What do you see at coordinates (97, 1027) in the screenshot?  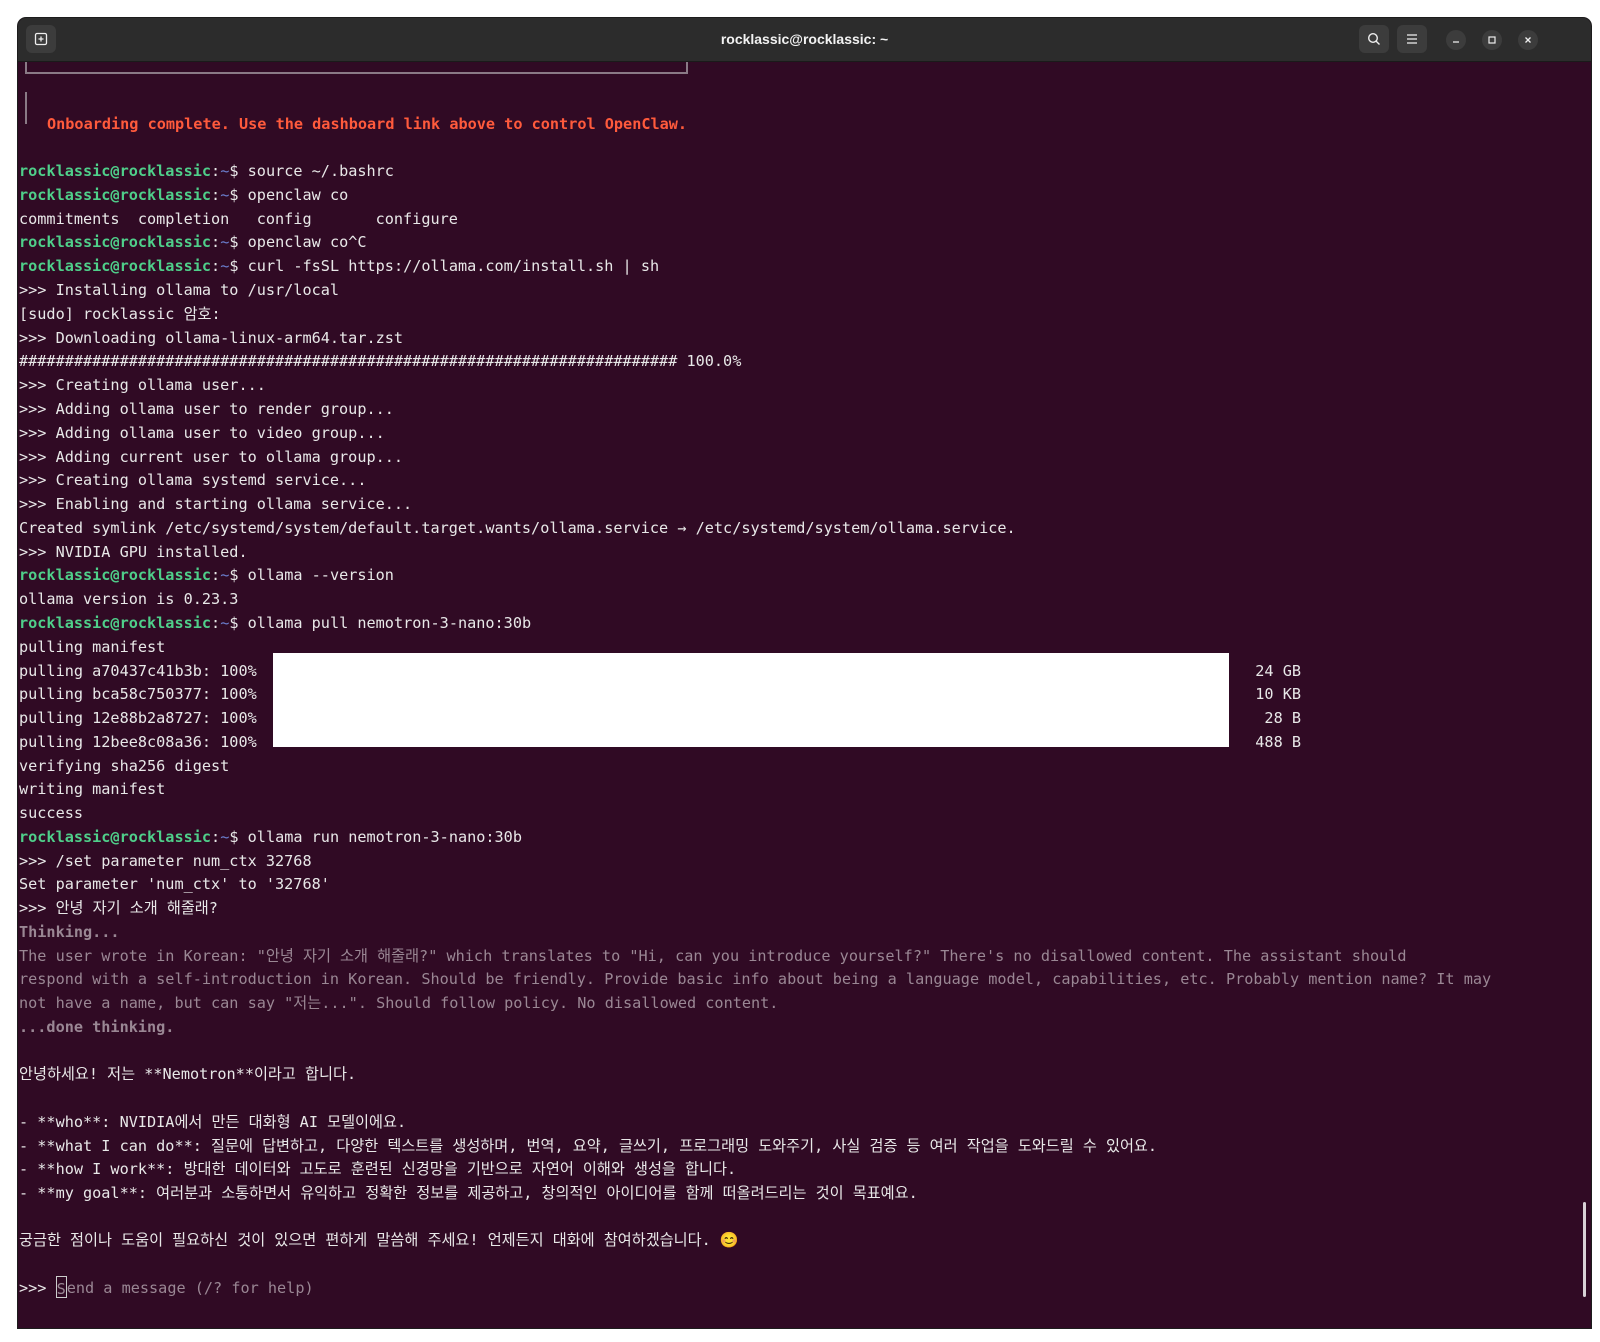 I see `thinking-footer: ...done thinking.` at bounding box center [97, 1027].